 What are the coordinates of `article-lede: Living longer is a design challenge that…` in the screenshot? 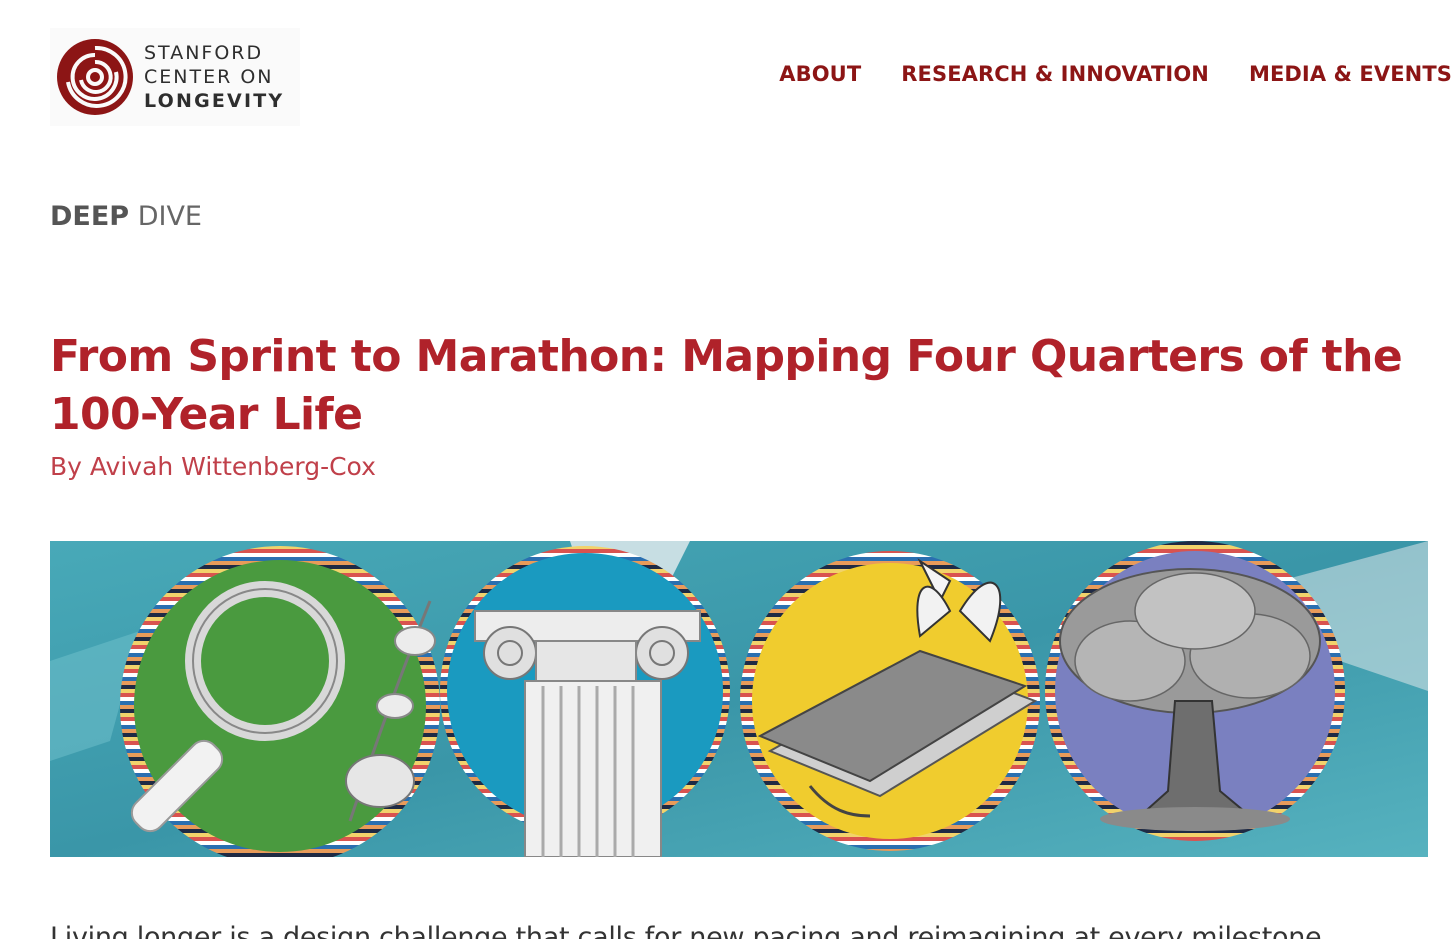 It's located at (690, 930).